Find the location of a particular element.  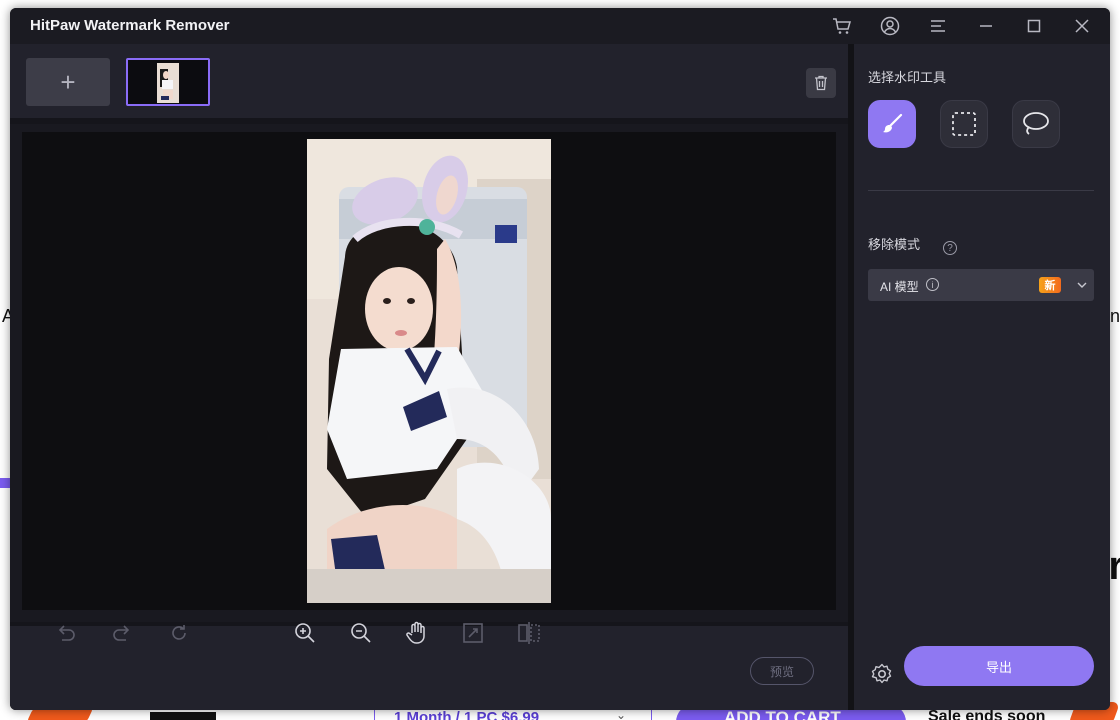

delete-button is located at coordinates (821, 83).